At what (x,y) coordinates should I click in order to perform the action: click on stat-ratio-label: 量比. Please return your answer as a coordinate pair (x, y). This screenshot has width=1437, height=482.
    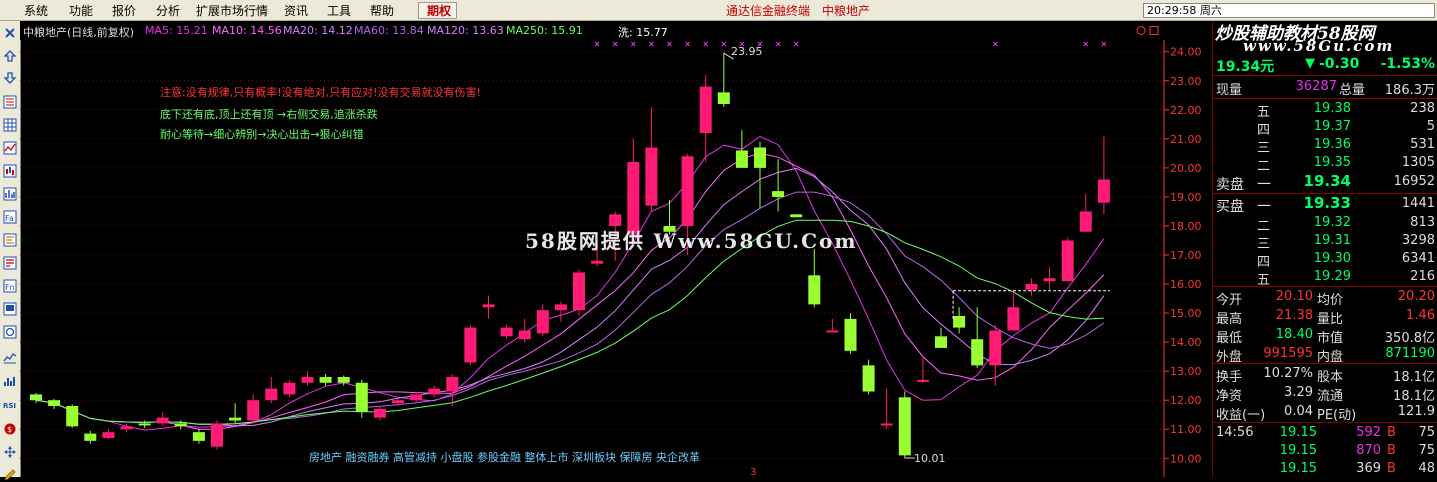
    Looking at the image, I should click on (1330, 319).